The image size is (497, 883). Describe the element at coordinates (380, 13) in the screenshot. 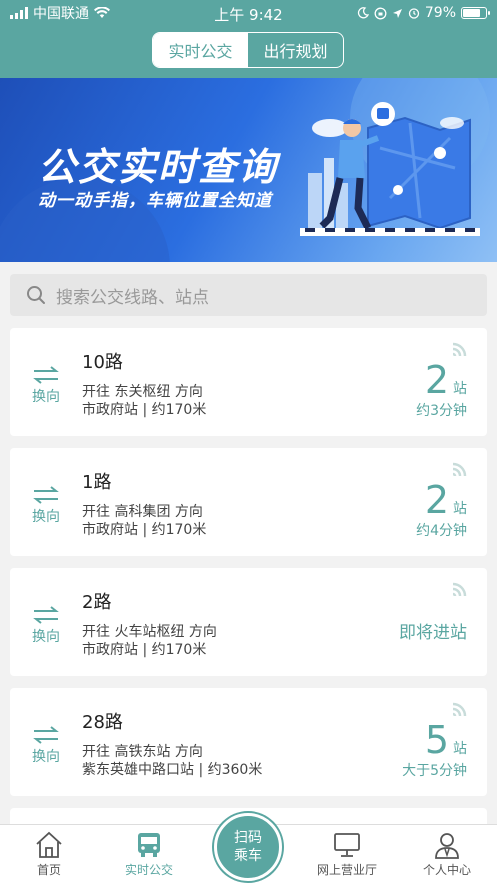

I see `rotation-lock-icon` at that location.